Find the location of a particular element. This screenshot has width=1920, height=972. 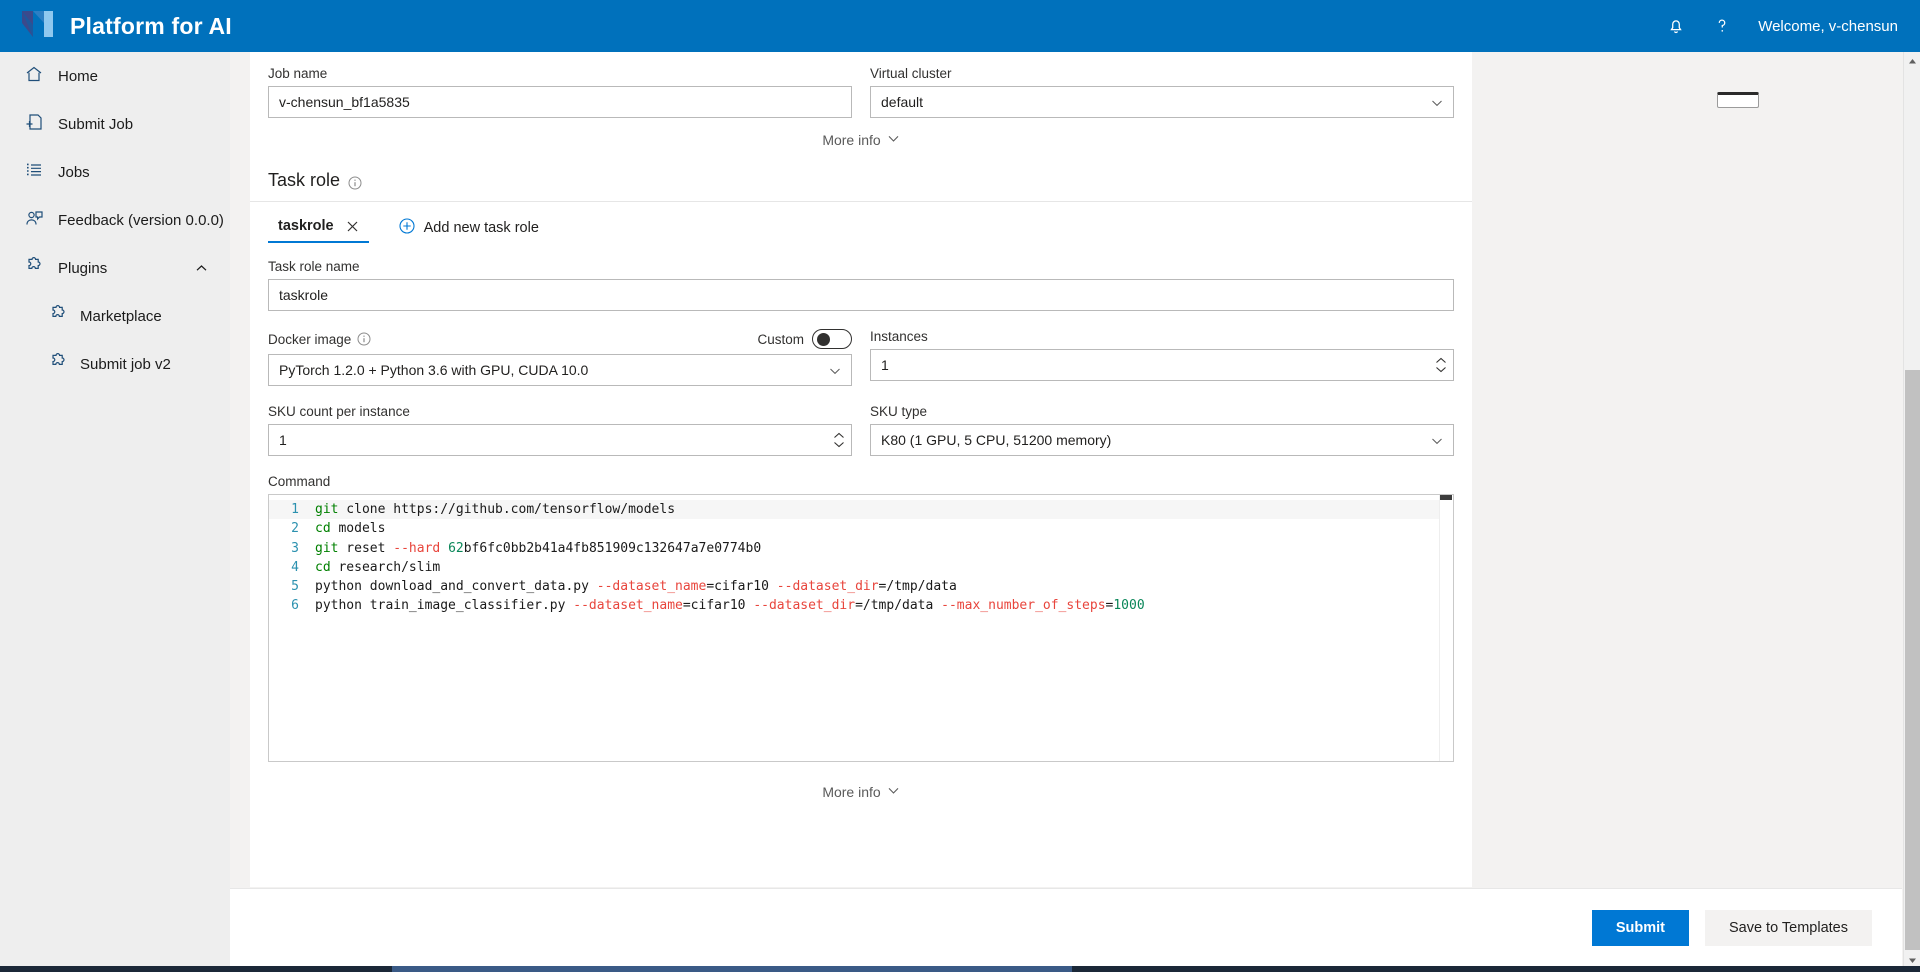

code-line: 2 cd models is located at coordinates (861, 528).